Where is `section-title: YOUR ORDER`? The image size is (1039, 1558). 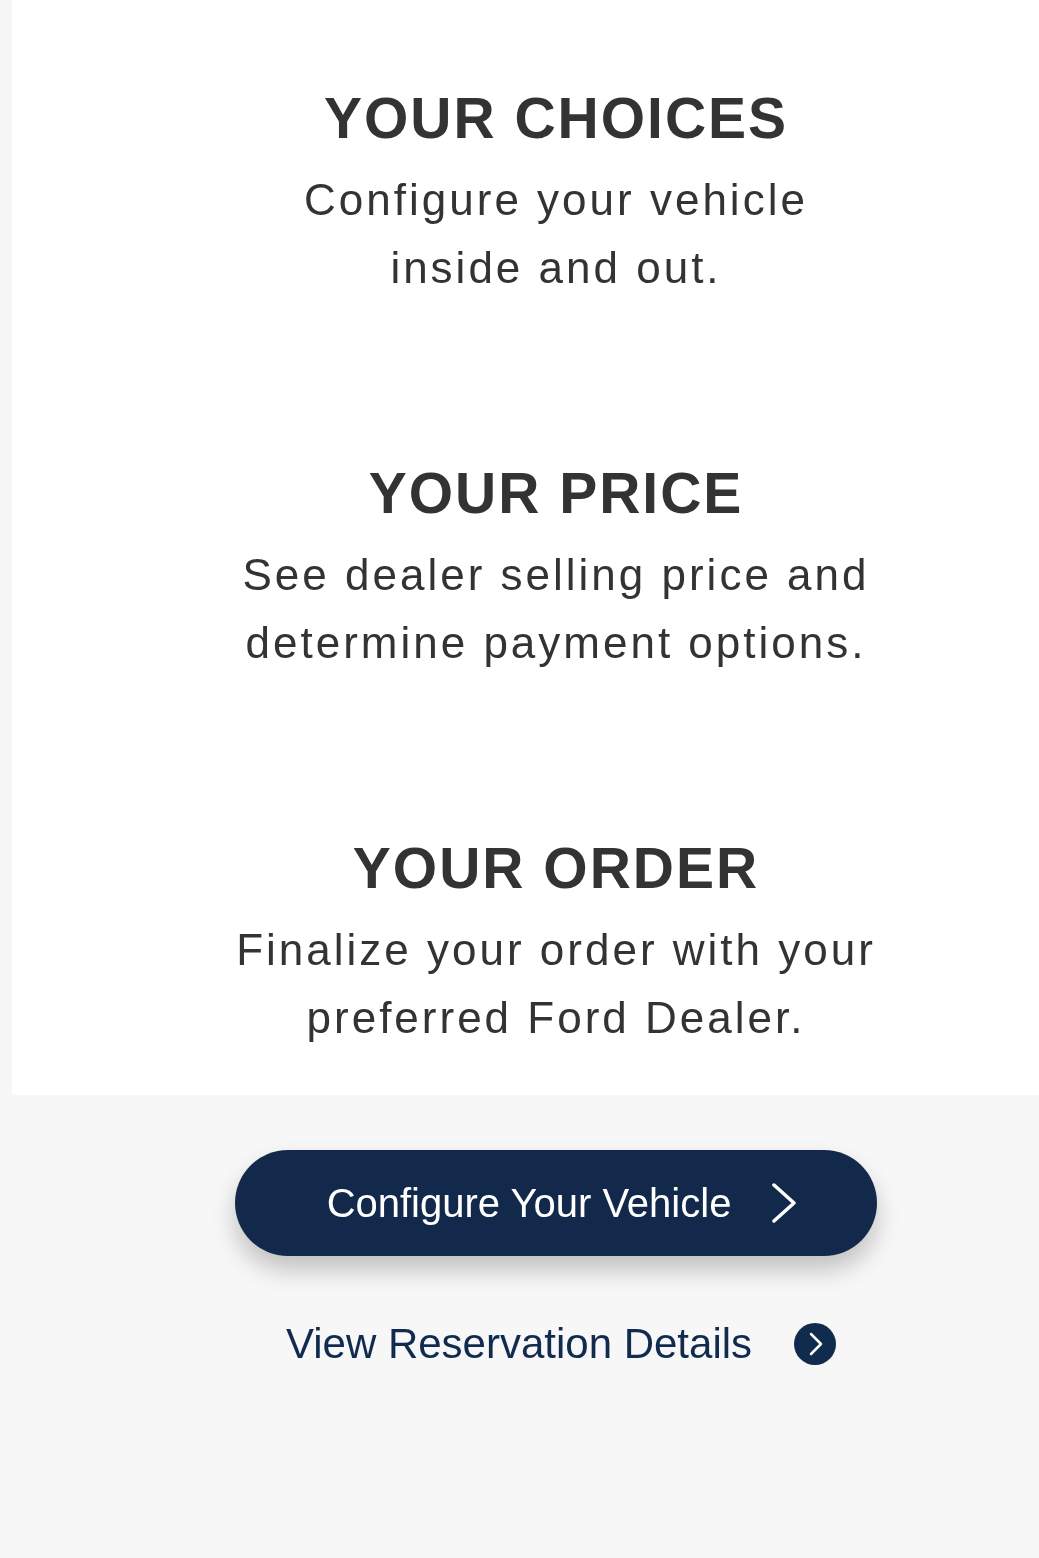 section-title: YOUR ORDER is located at coordinates (556, 868).